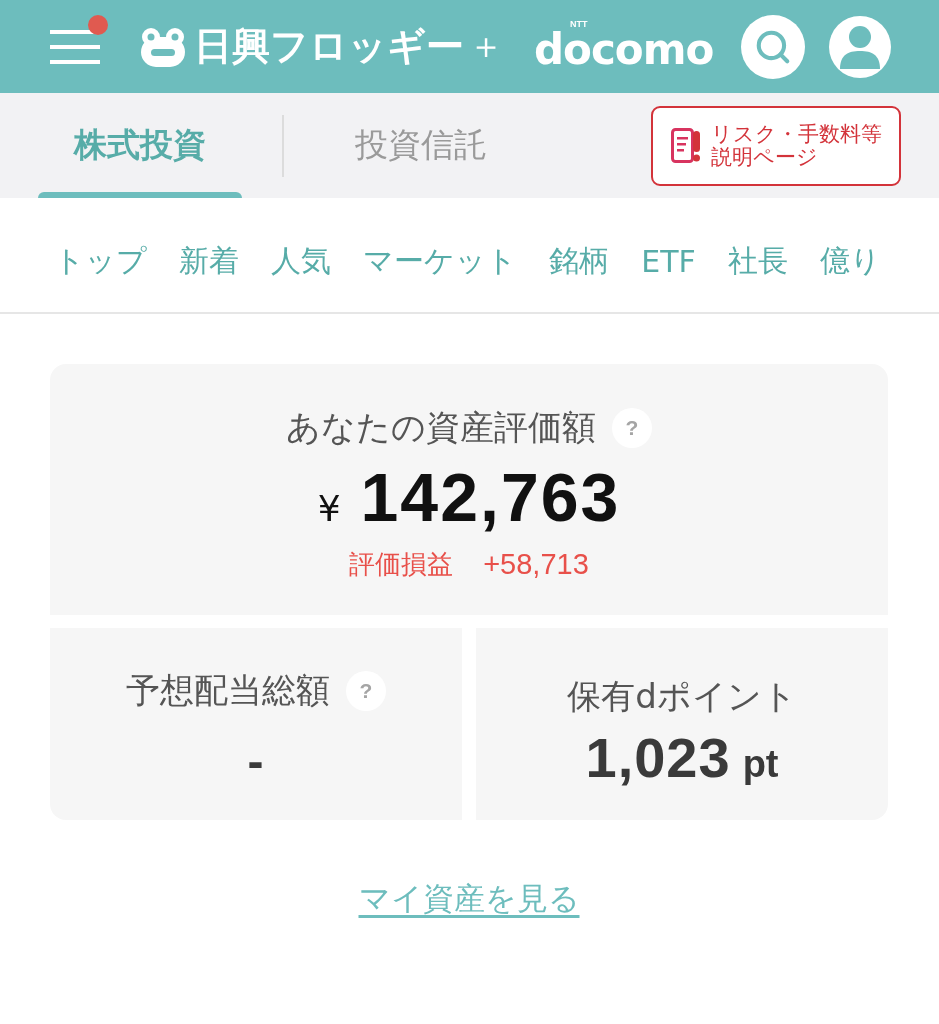  What do you see at coordinates (469, 898) in the screenshot?
I see `my-assets-link: マイ資産を見る` at bounding box center [469, 898].